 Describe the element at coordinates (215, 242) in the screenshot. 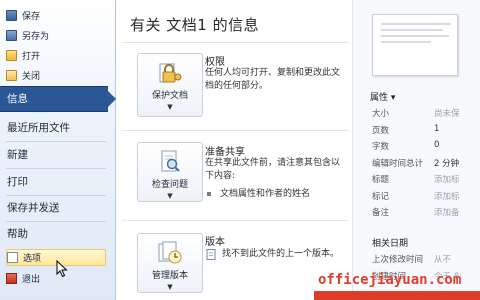

I see `versions-title: 版本` at that location.